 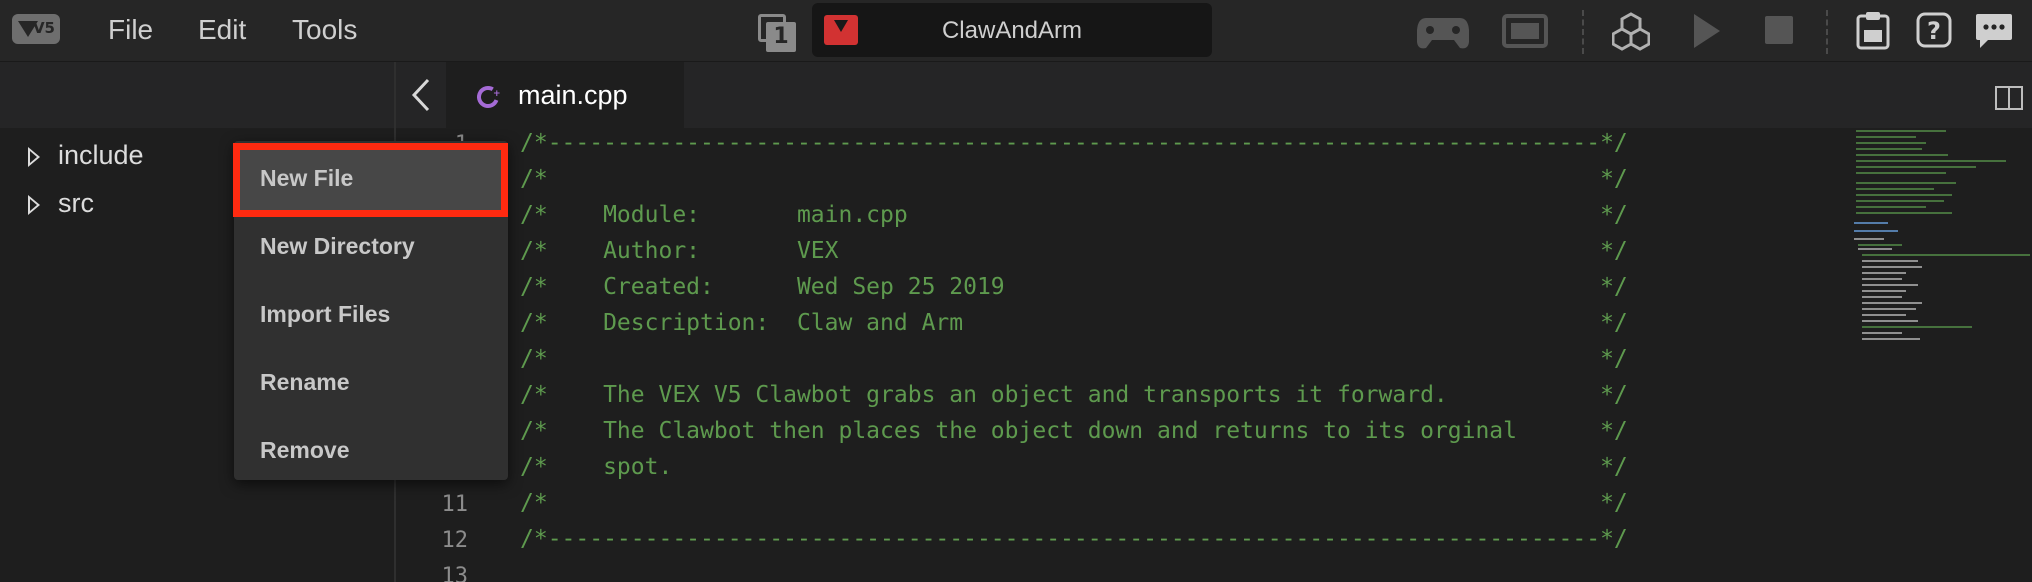 I want to click on code-line: /* spot. */, so click(x=1074, y=467).